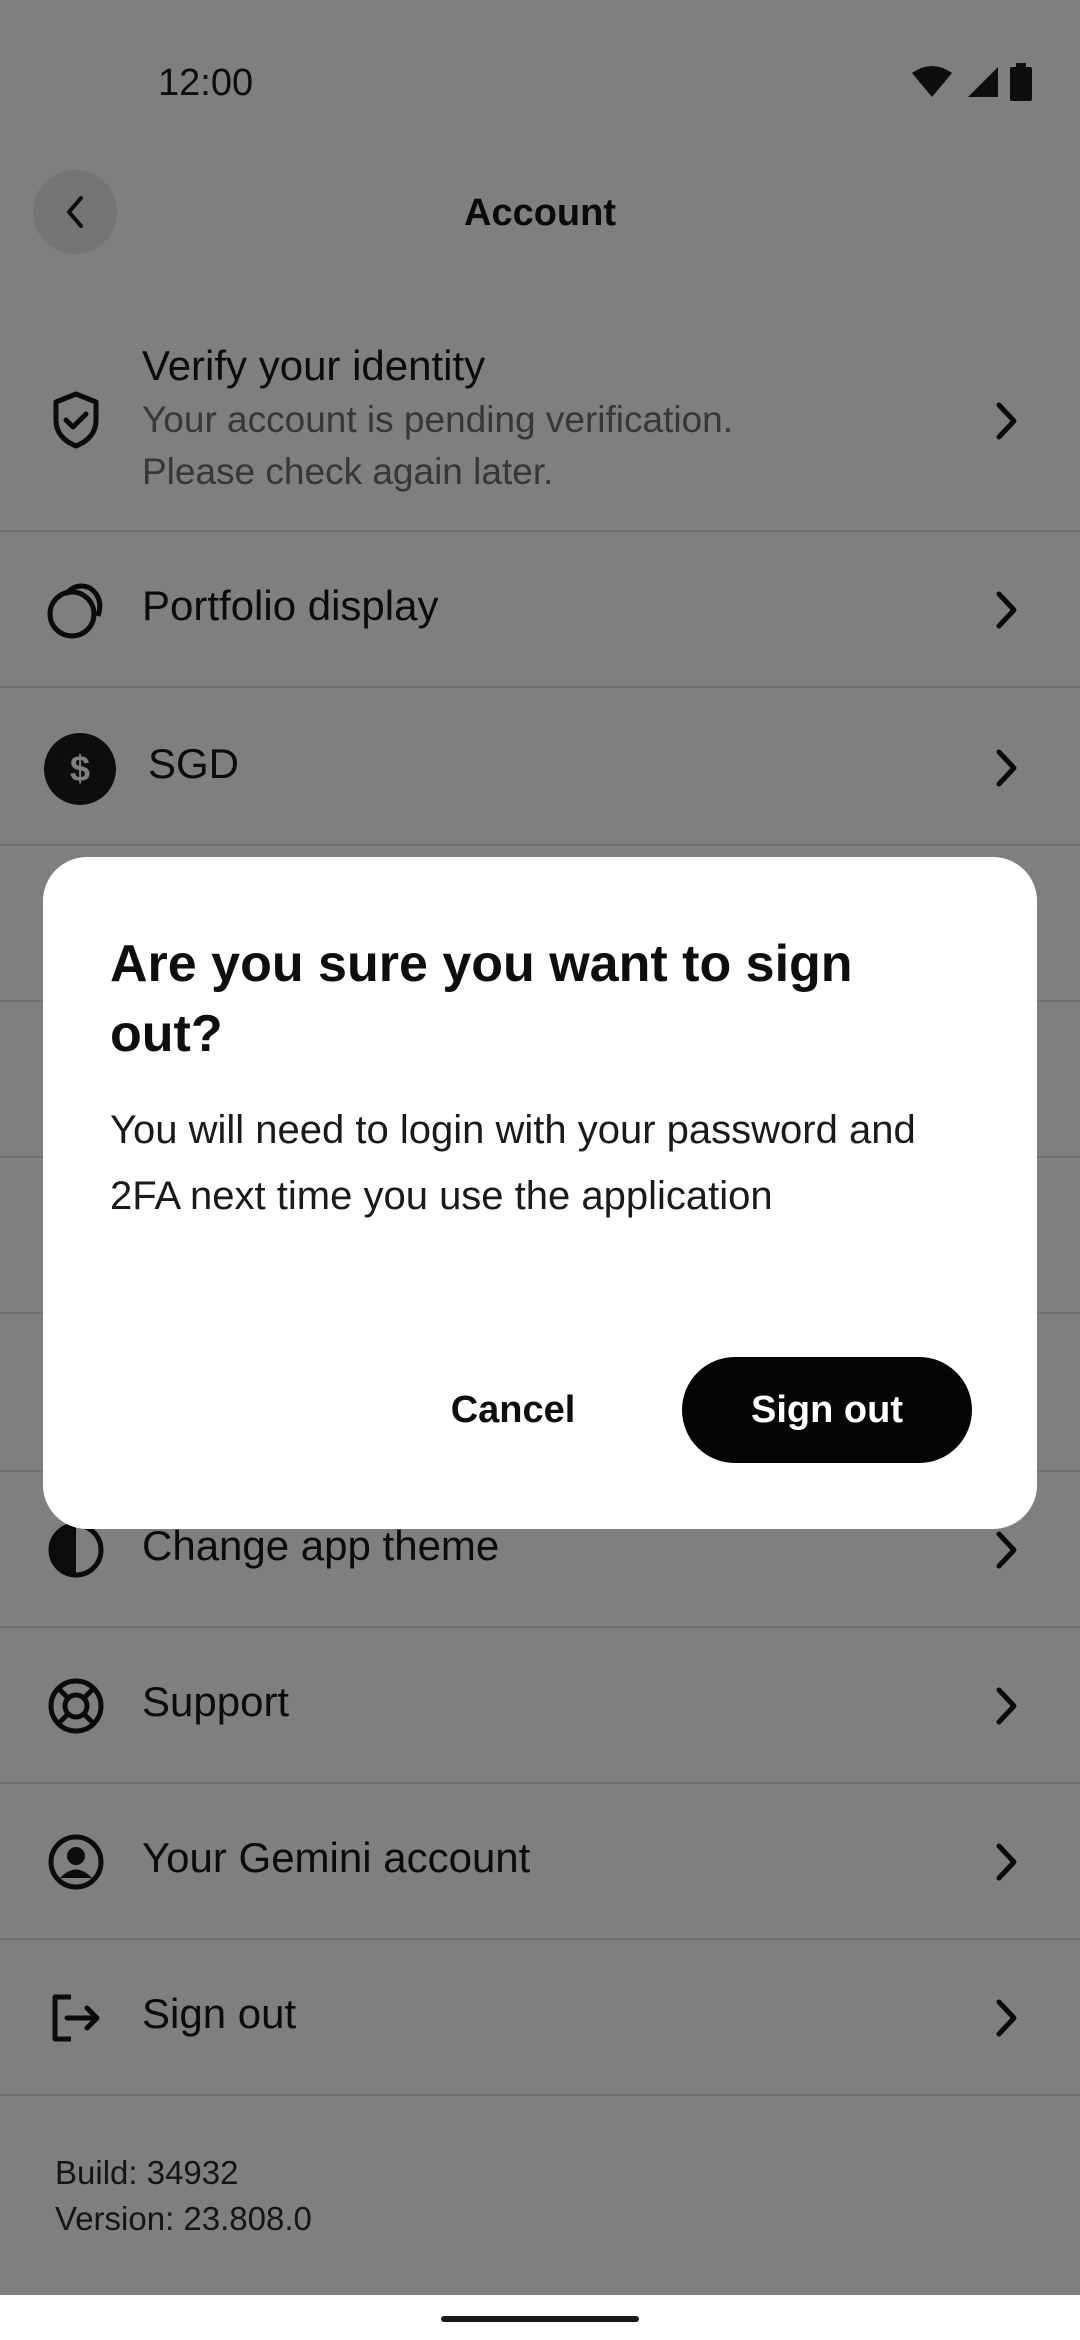  What do you see at coordinates (827, 1410) in the screenshot?
I see `confirm-sign-out-button: Sign out` at bounding box center [827, 1410].